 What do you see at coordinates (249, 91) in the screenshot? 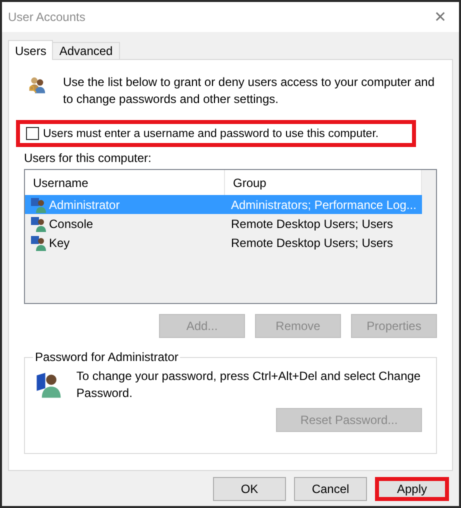
I see `intro-text: Use the list below to grant or deny users access to your computer and to change passwords and other settings.` at bounding box center [249, 91].